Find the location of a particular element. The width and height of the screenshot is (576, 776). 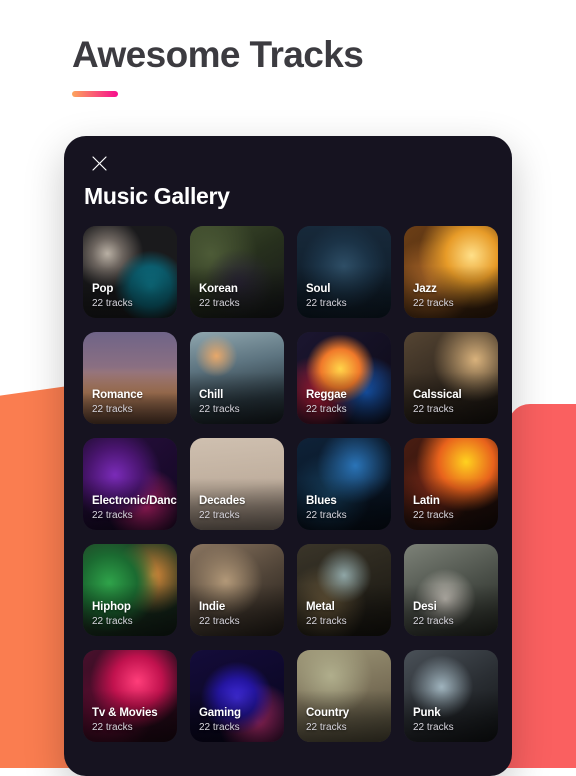

genre-tile-text: Tv & Movies 22 tracks is located at coordinates (132, 720).